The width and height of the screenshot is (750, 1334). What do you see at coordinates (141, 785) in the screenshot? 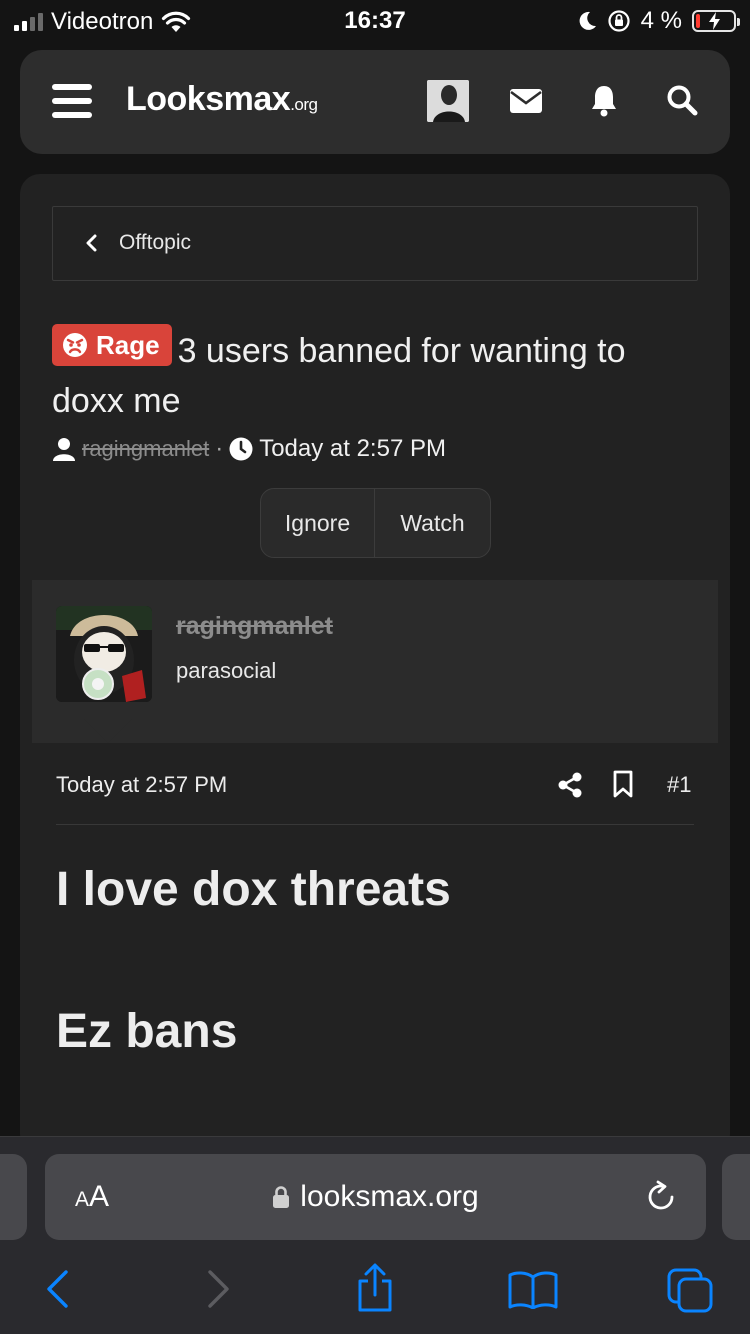
I see `post-date: Today at 2:57 PM` at bounding box center [141, 785].